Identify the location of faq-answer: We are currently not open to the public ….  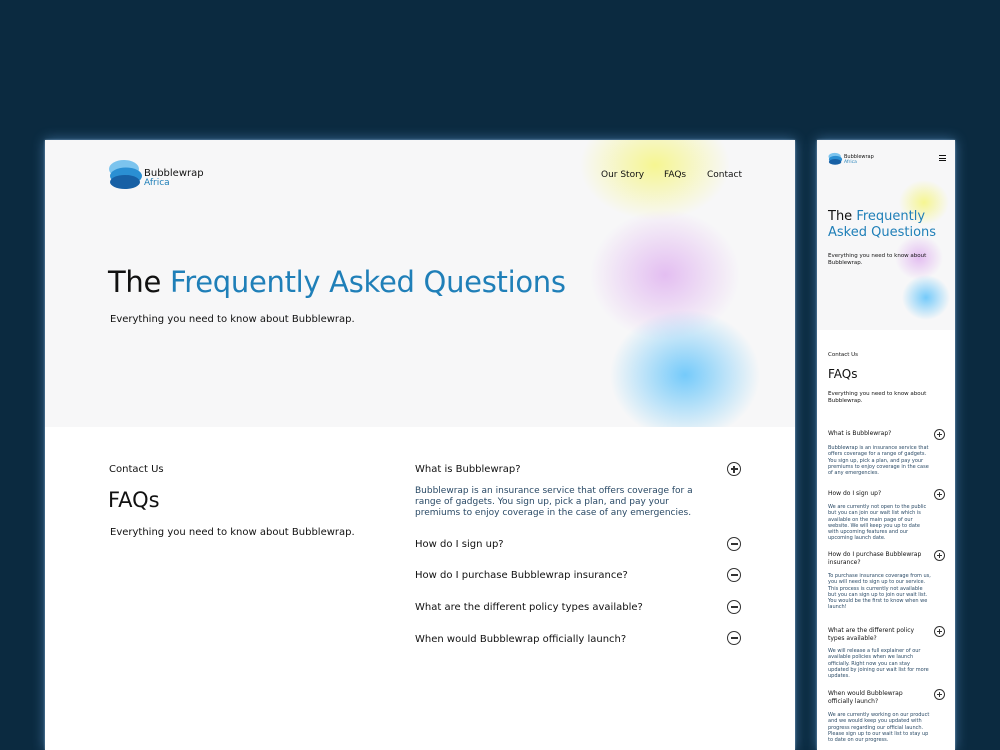
(877, 523).